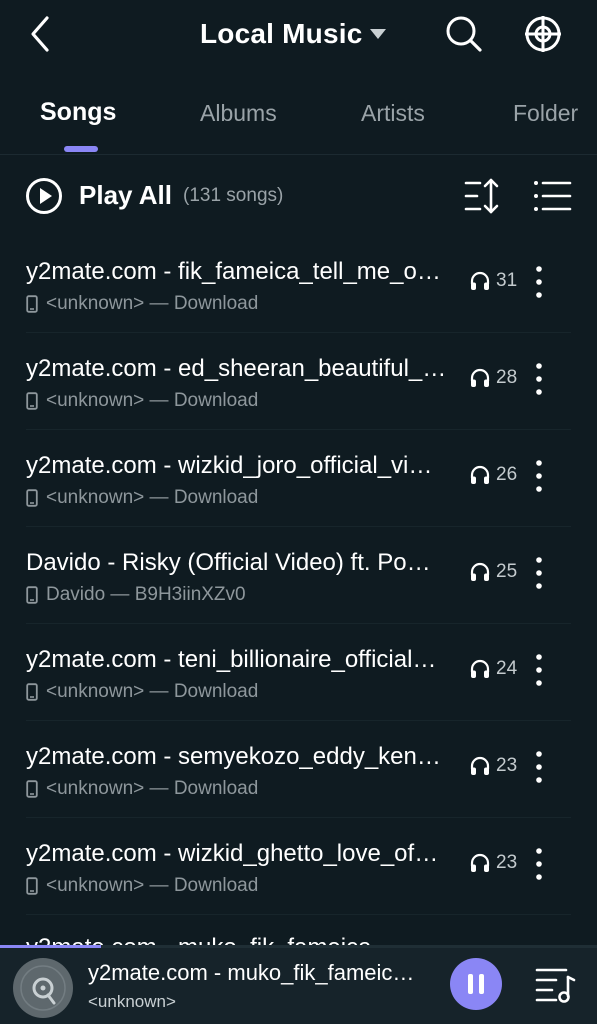 Image resolution: width=597 pixels, height=1024 pixels. Describe the element at coordinates (281, 33) in the screenshot. I see `page-title: Local Music` at that location.